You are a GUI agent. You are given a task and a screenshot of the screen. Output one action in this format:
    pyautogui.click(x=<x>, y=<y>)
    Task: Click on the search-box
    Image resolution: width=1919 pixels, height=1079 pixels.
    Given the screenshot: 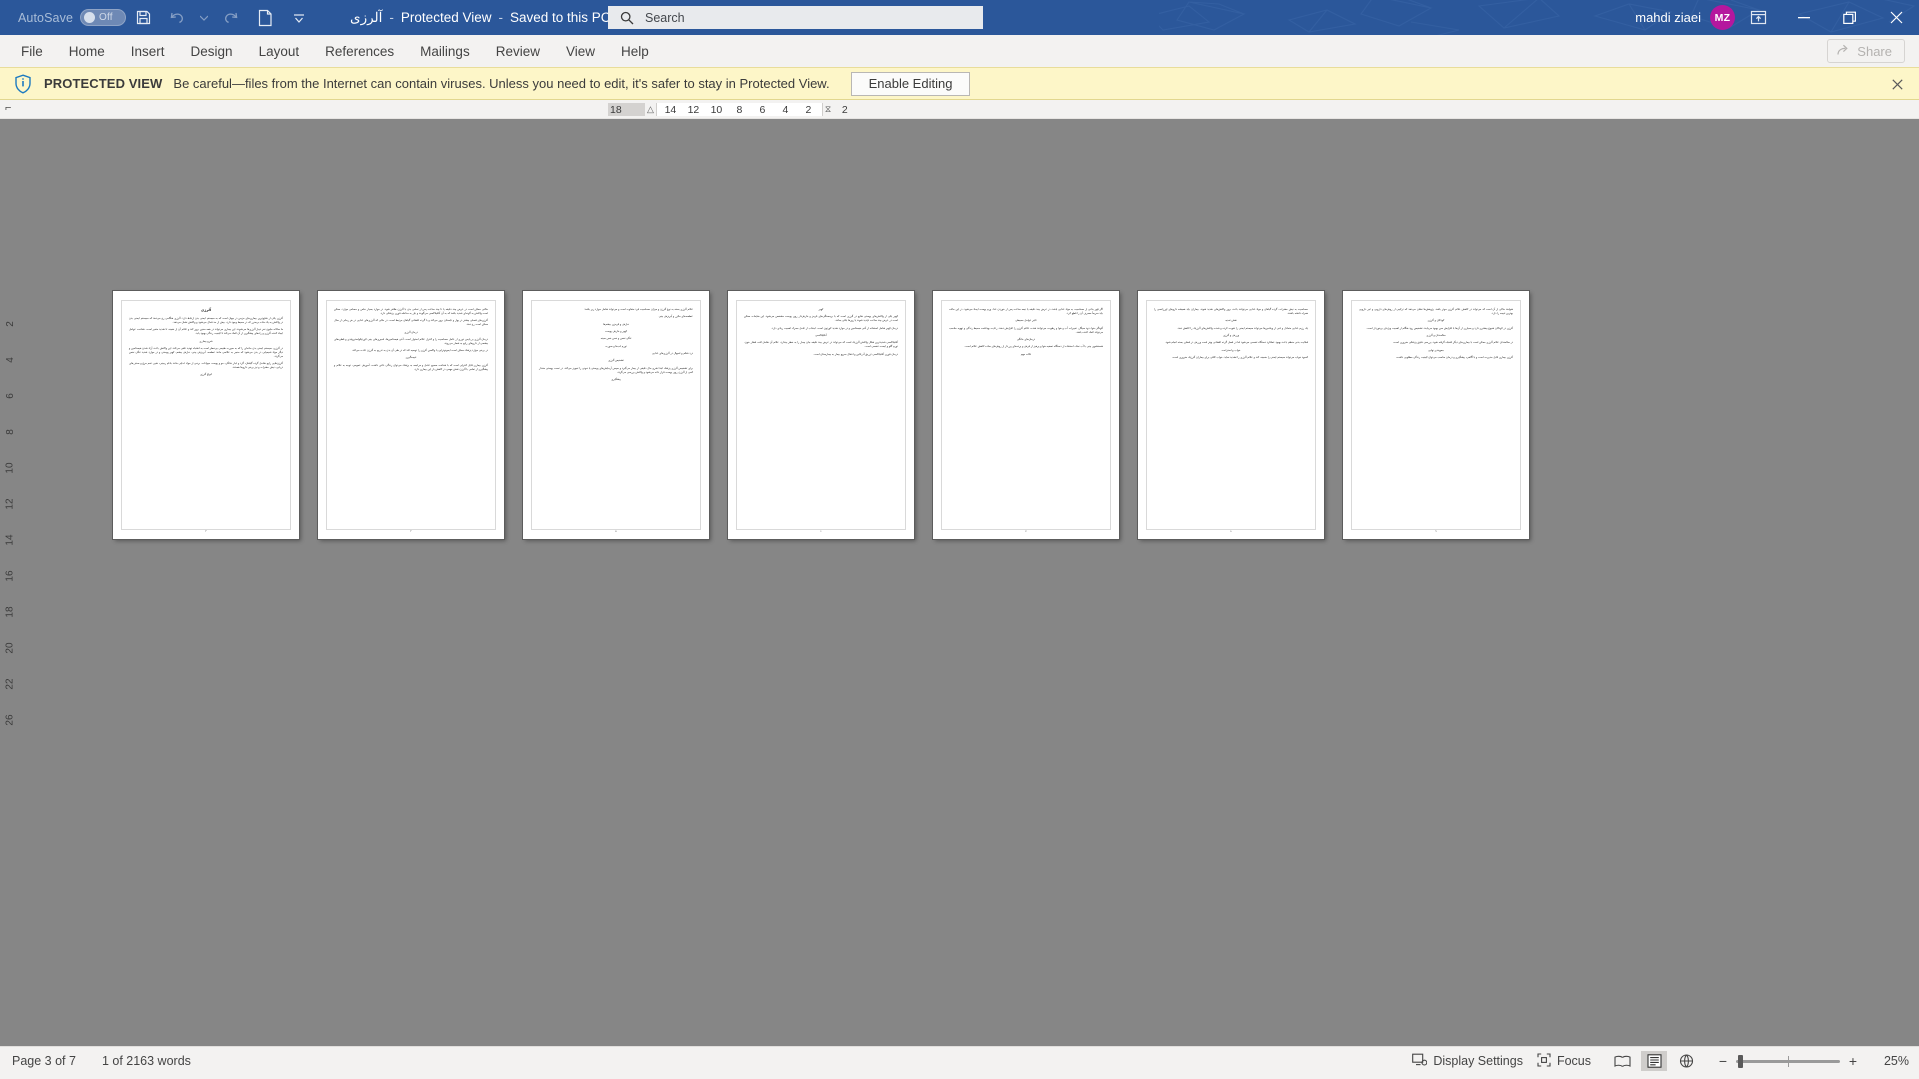 What is the action you would take?
    pyautogui.click(x=795, y=17)
    